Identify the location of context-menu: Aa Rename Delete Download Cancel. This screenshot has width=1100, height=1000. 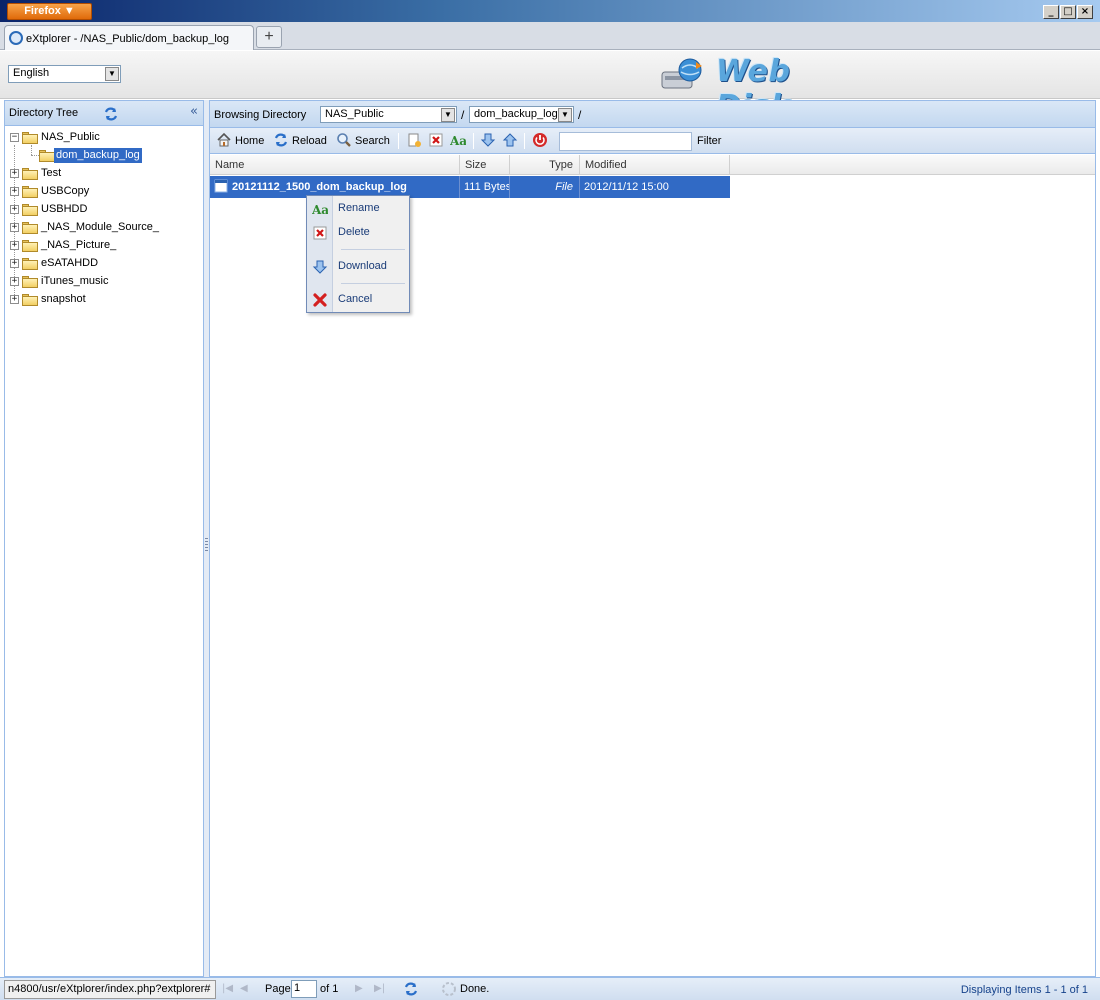
(358, 254).